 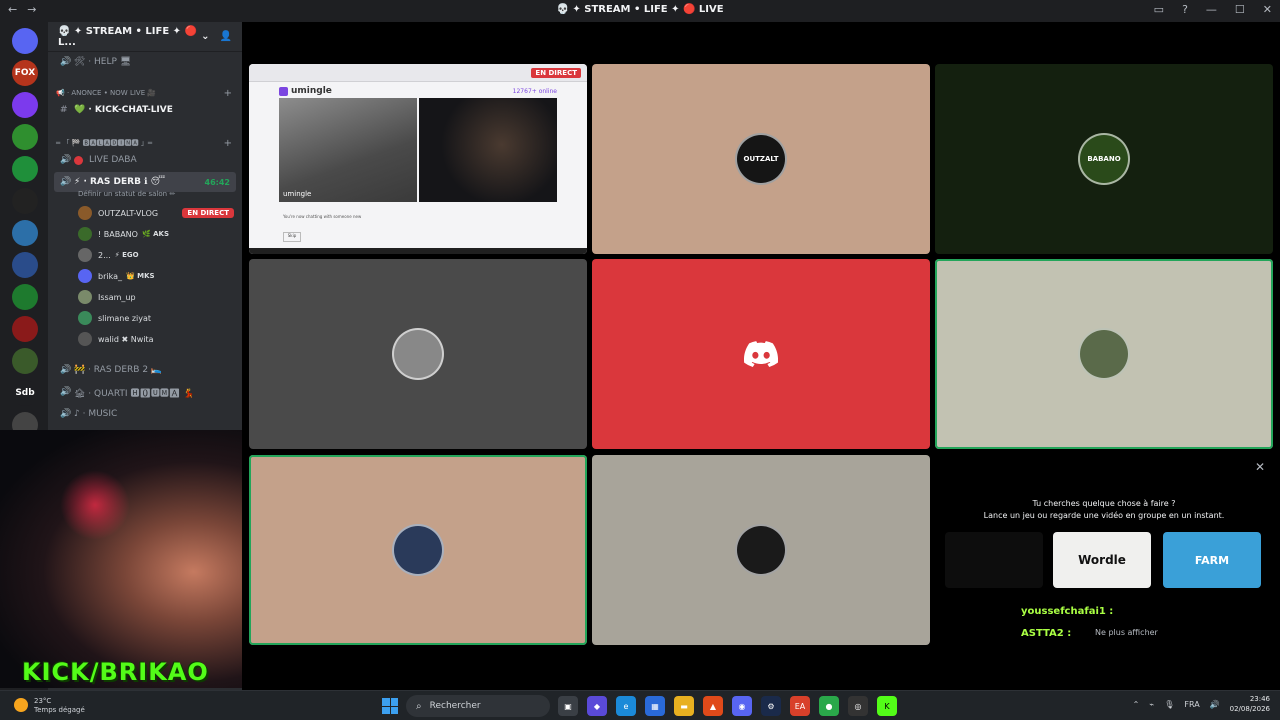 What do you see at coordinates (771, 706) in the screenshot?
I see `taskbar-app-steam: ⚙` at bounding box center [771, 706].